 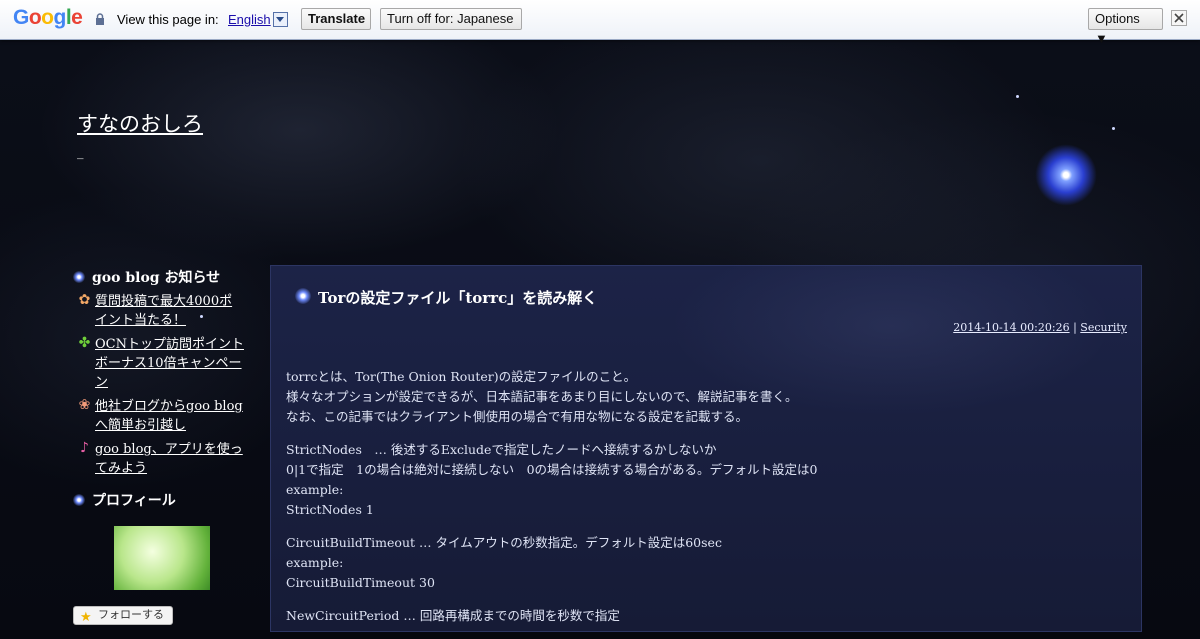 I want to click on notice-item: ♪ goo blog、アプリを使ってみよう, so click(x=161, y=459).